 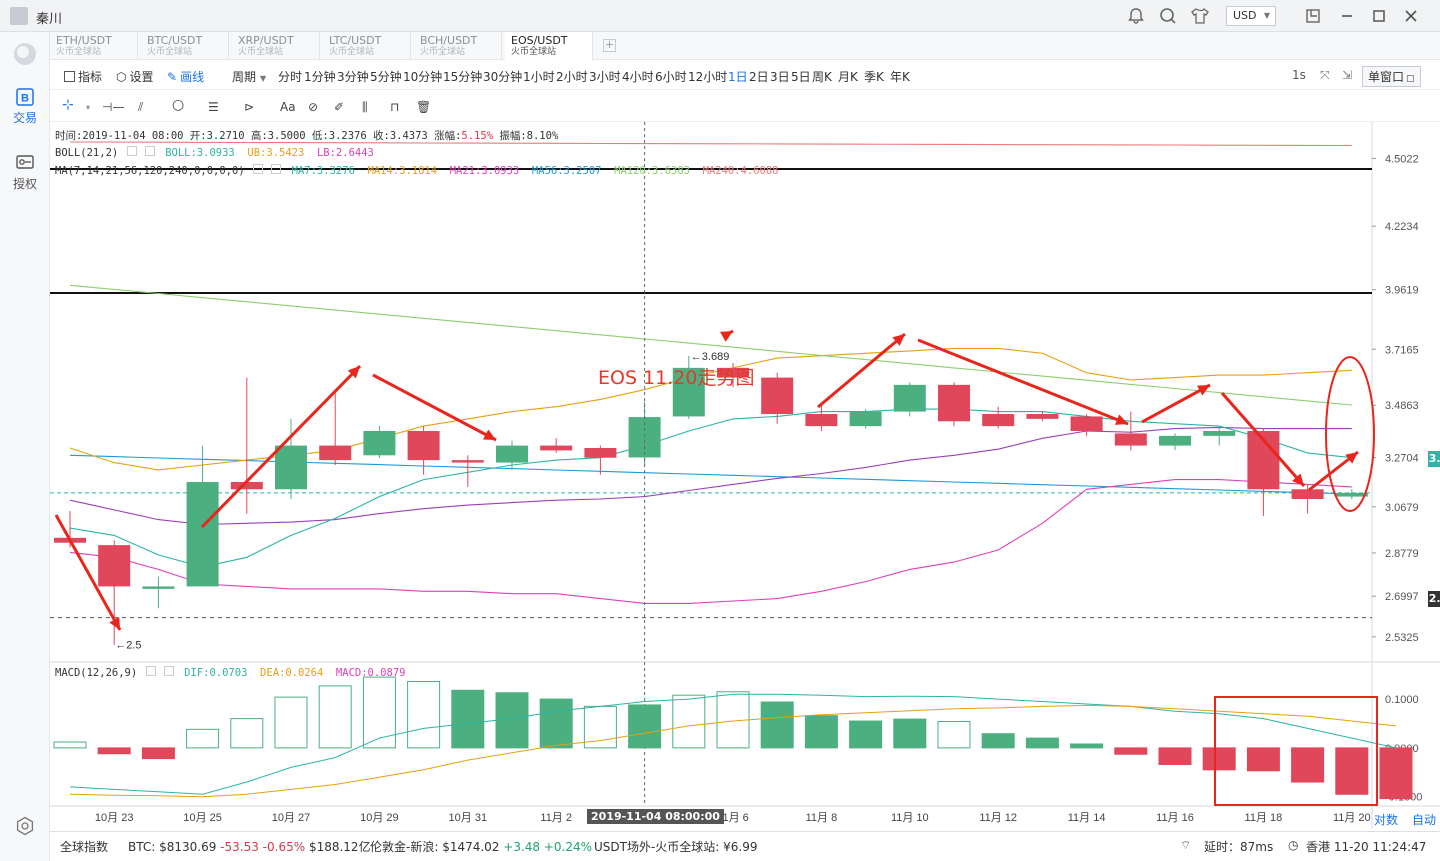 I want to click on fullscreen-icon: ⤧, so click(x=1325, y=75).